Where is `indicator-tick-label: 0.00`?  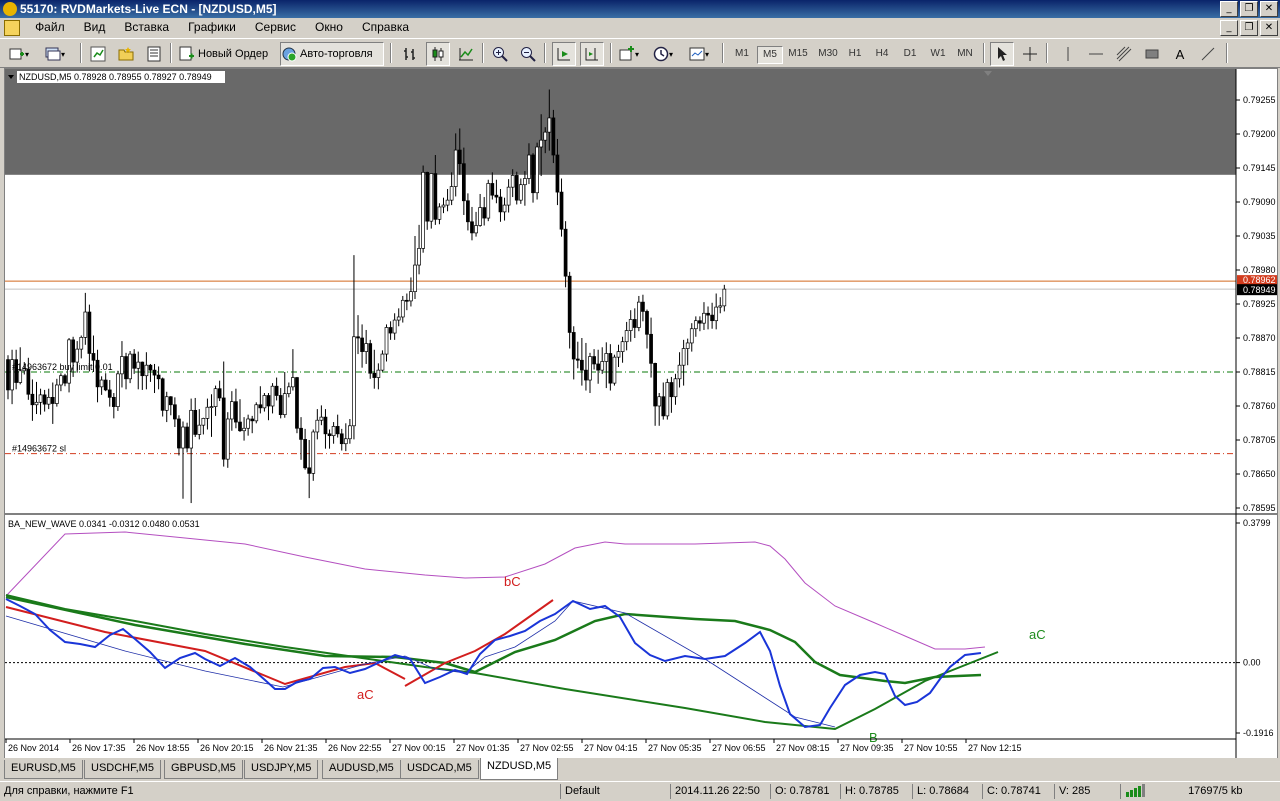
indicator-tick-label: 0.00 is located at coordinates (1252, 663).